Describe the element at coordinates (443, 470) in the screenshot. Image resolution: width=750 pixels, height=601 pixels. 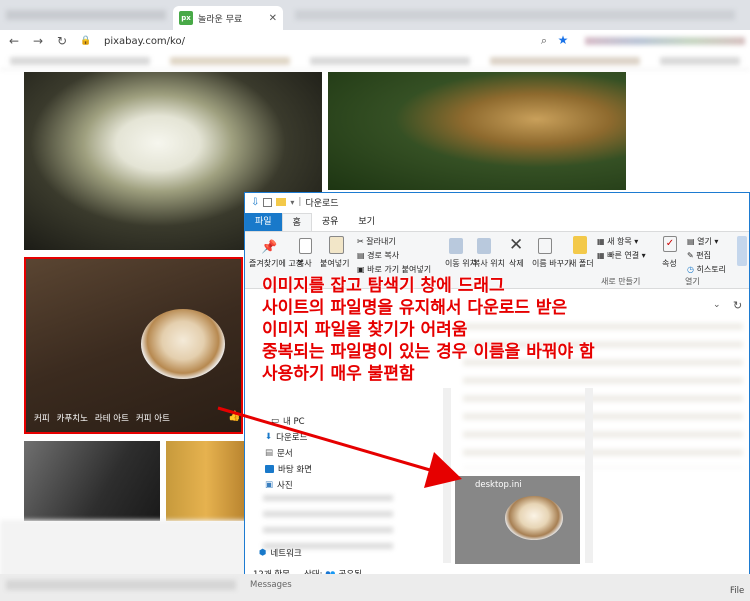
I see `arrow-head` at that location.